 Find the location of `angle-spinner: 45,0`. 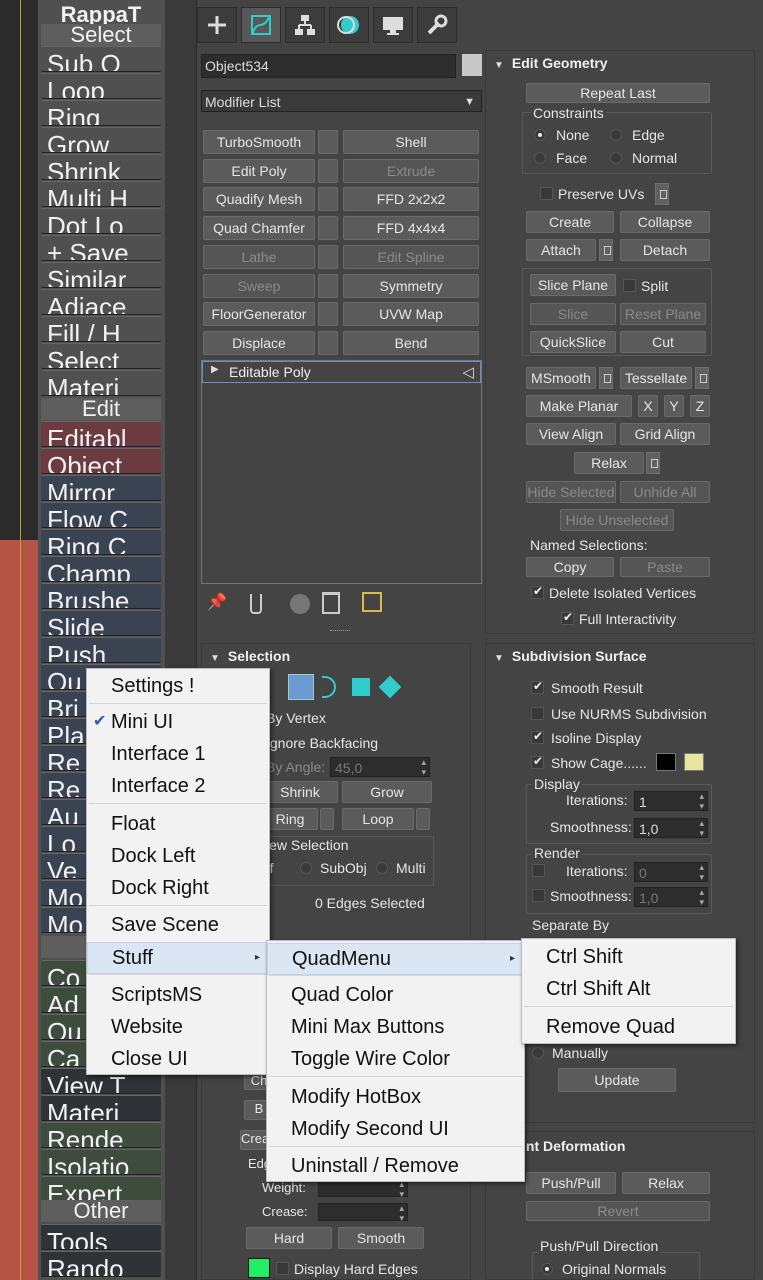

angle-spinner: 45,0 is located at coordinates (380, 767).